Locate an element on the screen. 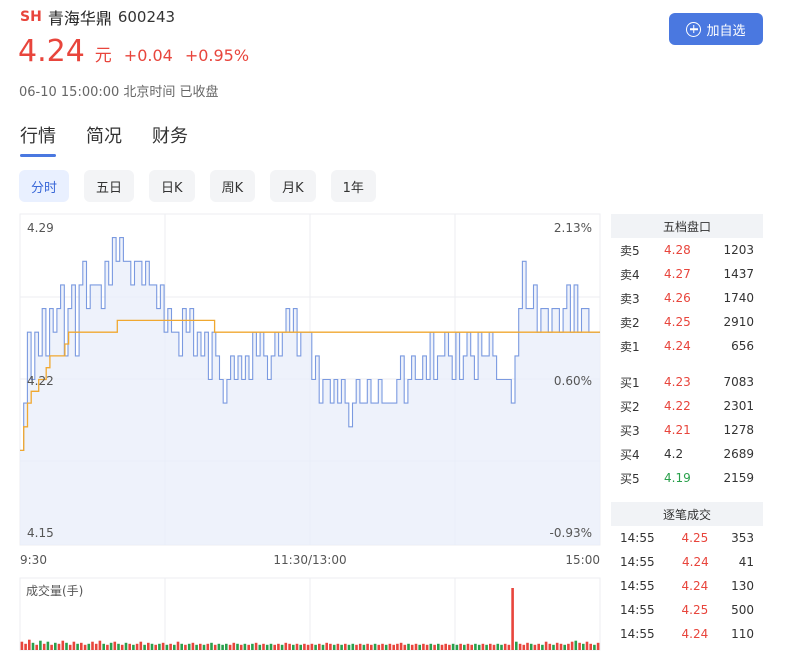 Image resolution: width=786 pixels, height=665 pixels. trade-price: 4.25 is located at coordinates (695, 538).